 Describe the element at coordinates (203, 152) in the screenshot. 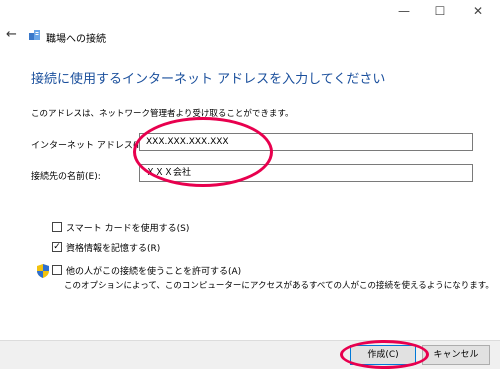

I see `highlight-oval` at that location.